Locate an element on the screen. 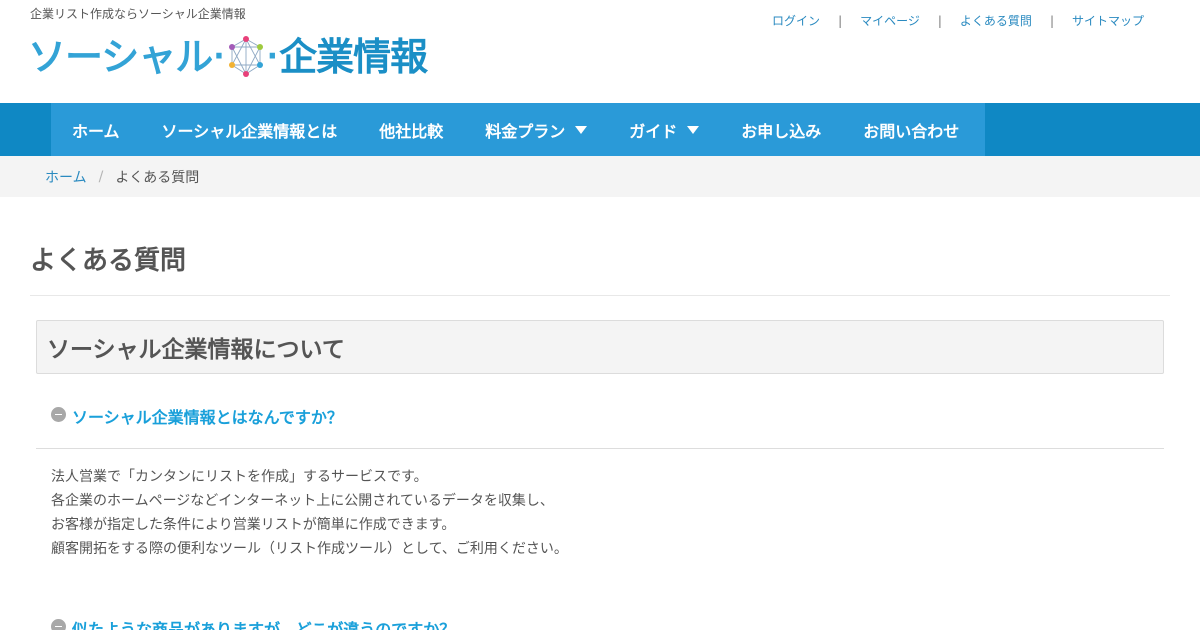 The width and height of the screenshot is (1200, 630). nav-item-home: ホーム is located at coordinates (96, 130).